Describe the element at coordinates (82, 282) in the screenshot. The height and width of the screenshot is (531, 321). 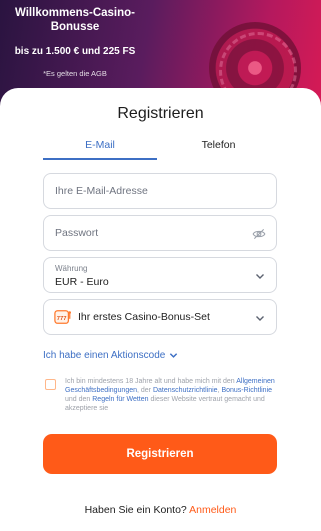
I see `currency-value: EUR - Euro` at that location.